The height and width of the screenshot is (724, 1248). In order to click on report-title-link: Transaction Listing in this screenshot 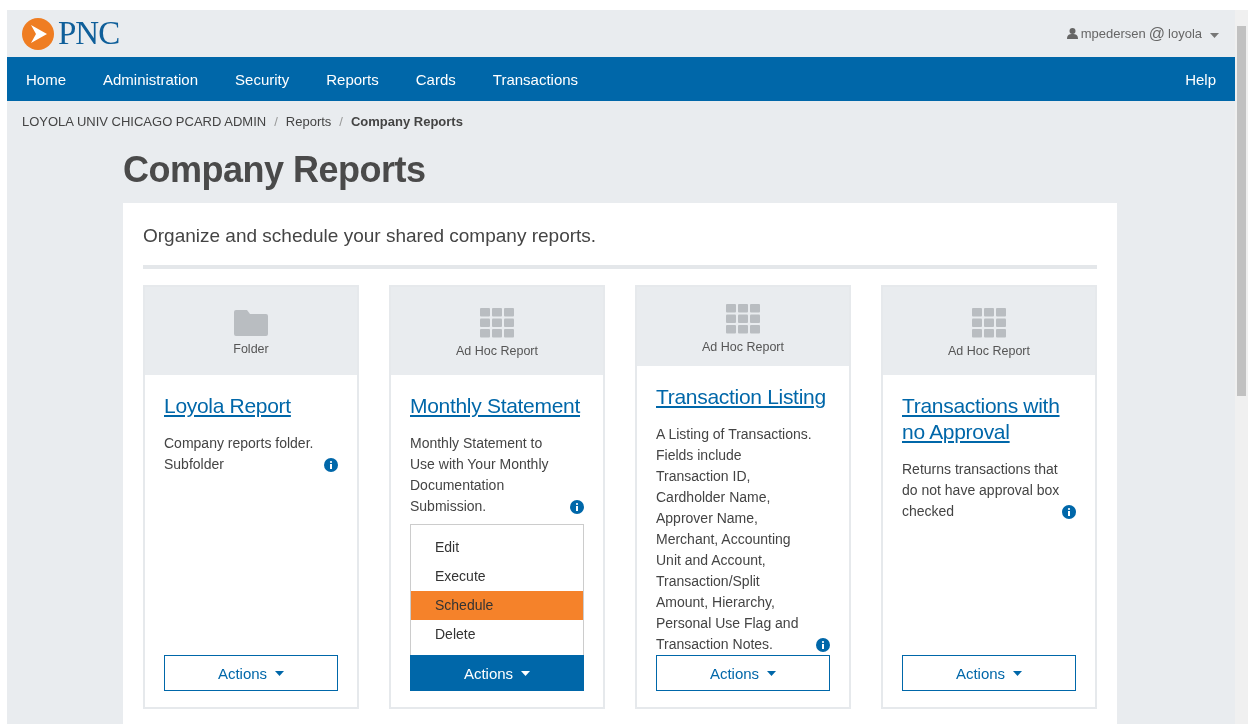, I will do `click(741, 397)`.